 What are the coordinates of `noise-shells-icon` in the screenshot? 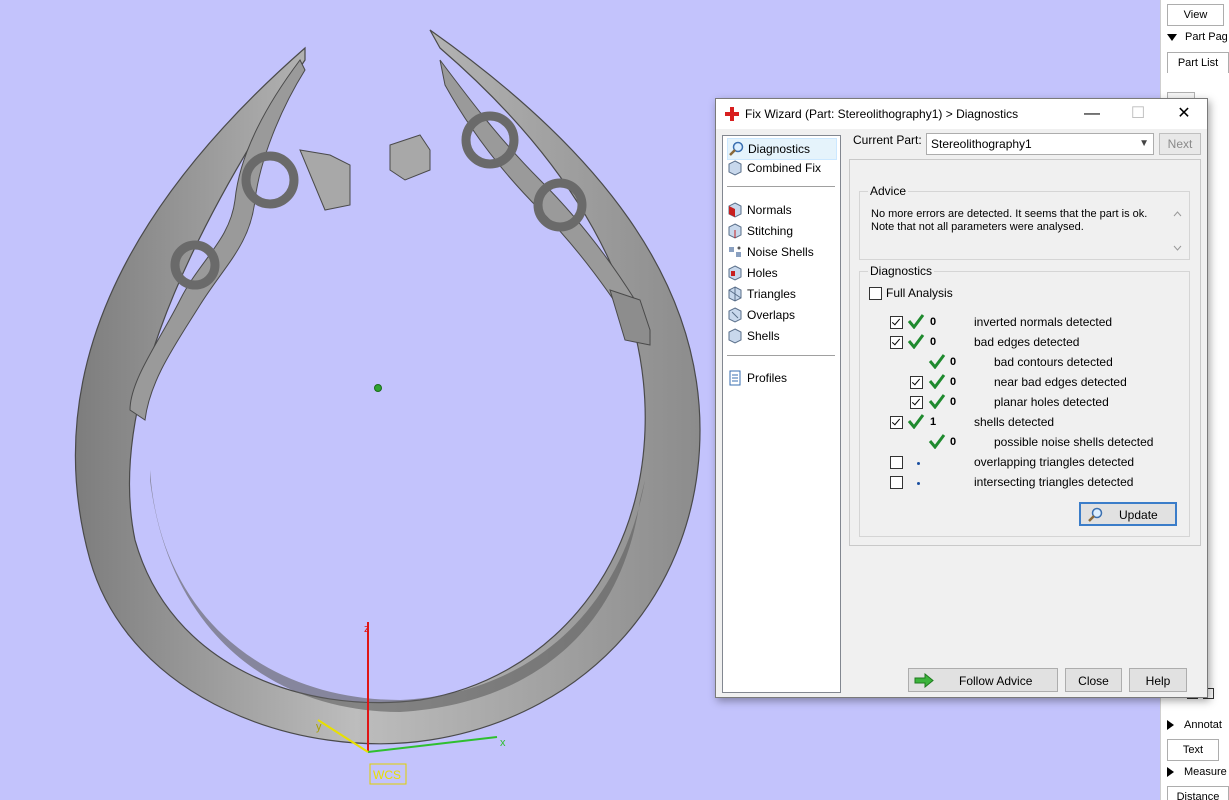 It's located at (735, 251).